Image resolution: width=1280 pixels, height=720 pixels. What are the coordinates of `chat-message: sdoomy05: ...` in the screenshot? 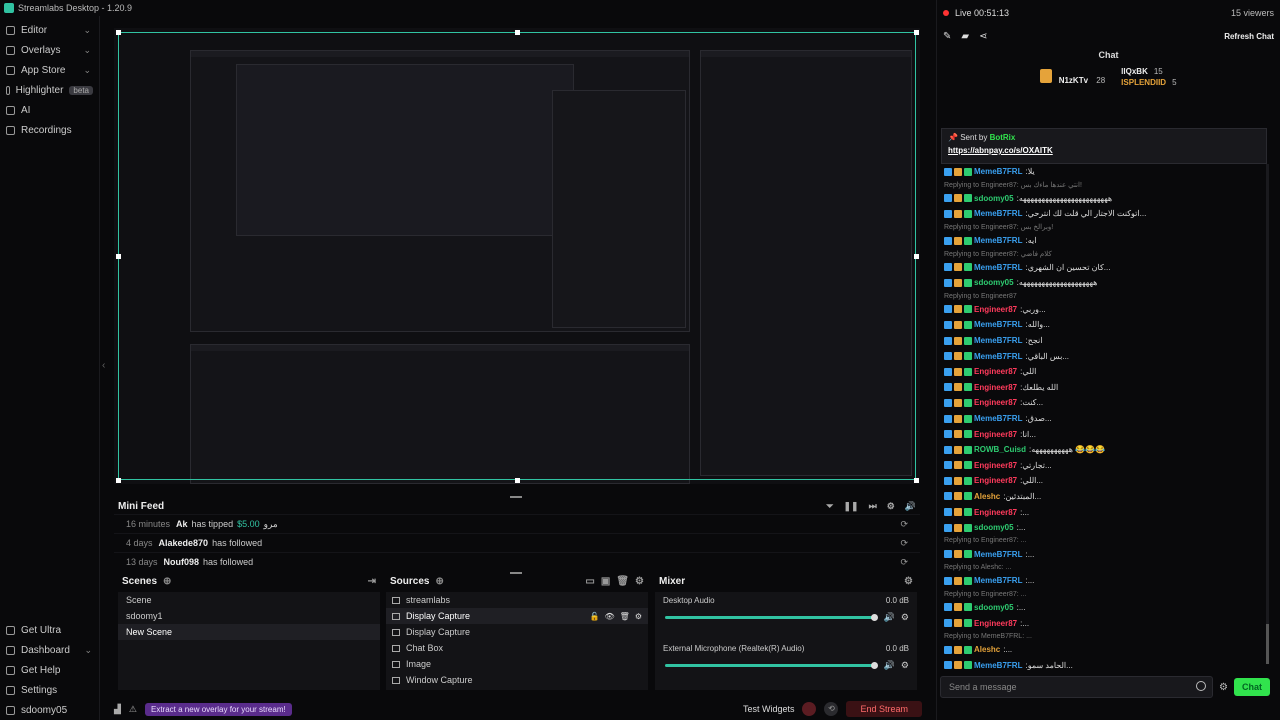 It's located at (1107, 608).